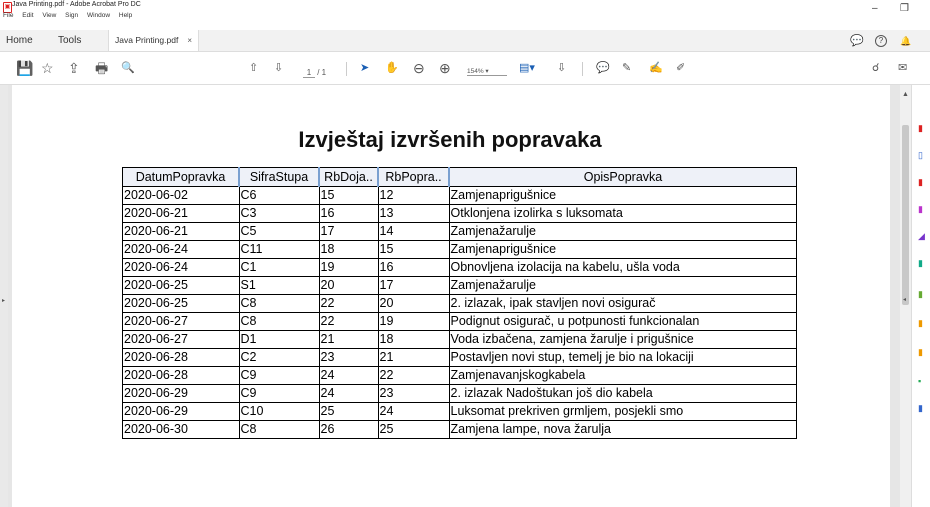 The height and width of the screenshot is (507, 930). What do you see at coordinates (348, 267) in the screenshot?
I see `table-cell: 19` at bounding box center [348, 267].